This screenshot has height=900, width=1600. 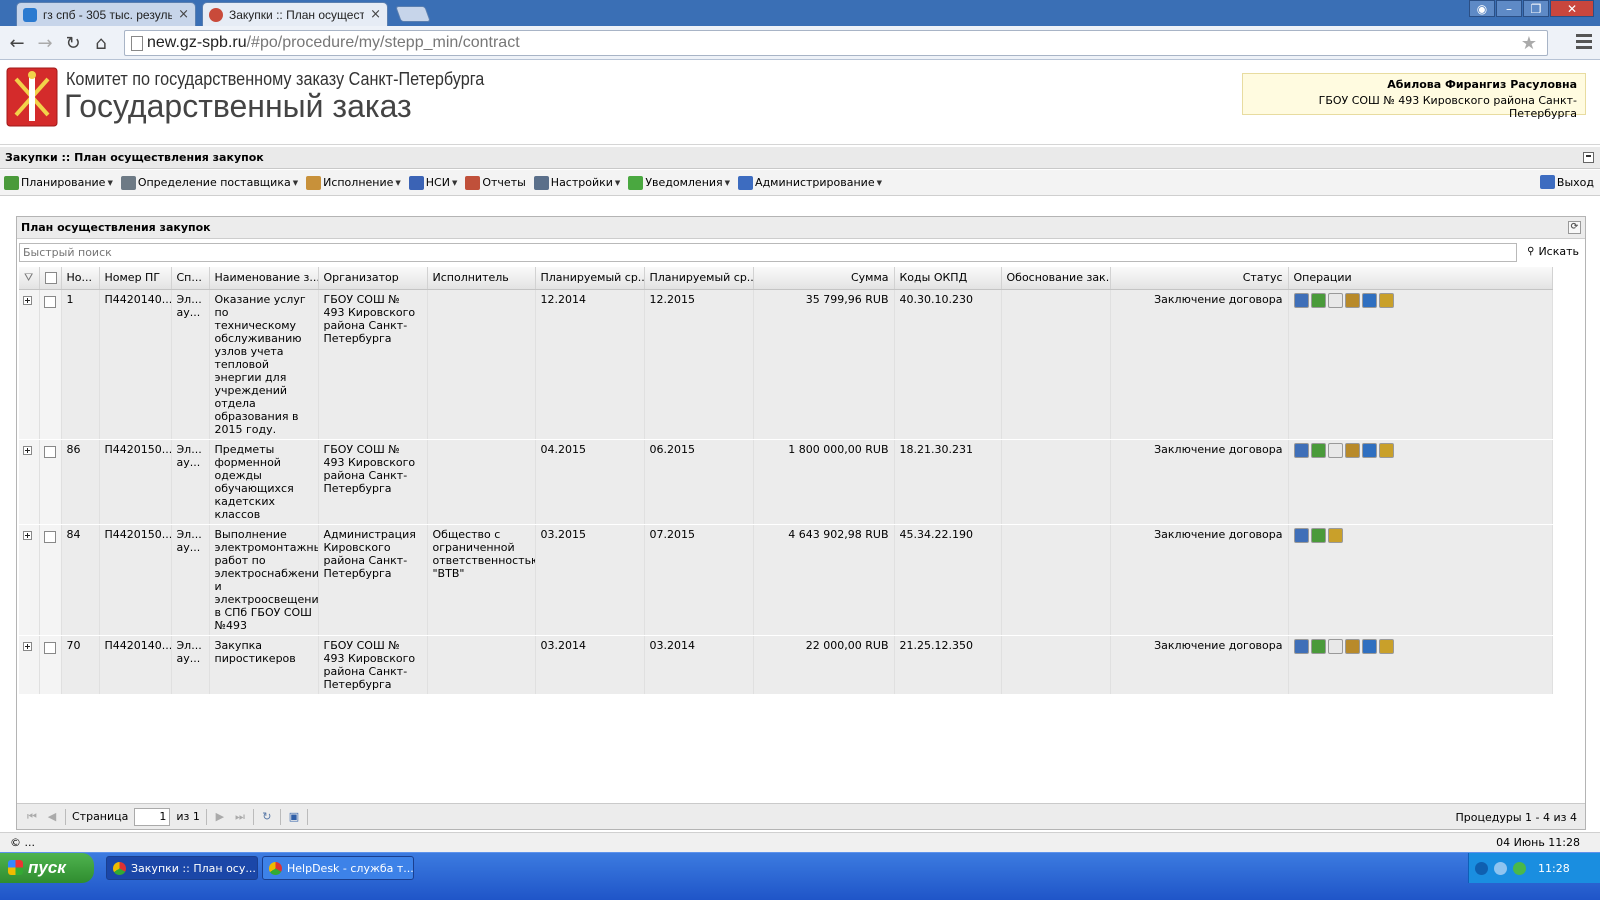 I want to click on col-okpd: Коды ОКПД, so click(x=948, y=278).